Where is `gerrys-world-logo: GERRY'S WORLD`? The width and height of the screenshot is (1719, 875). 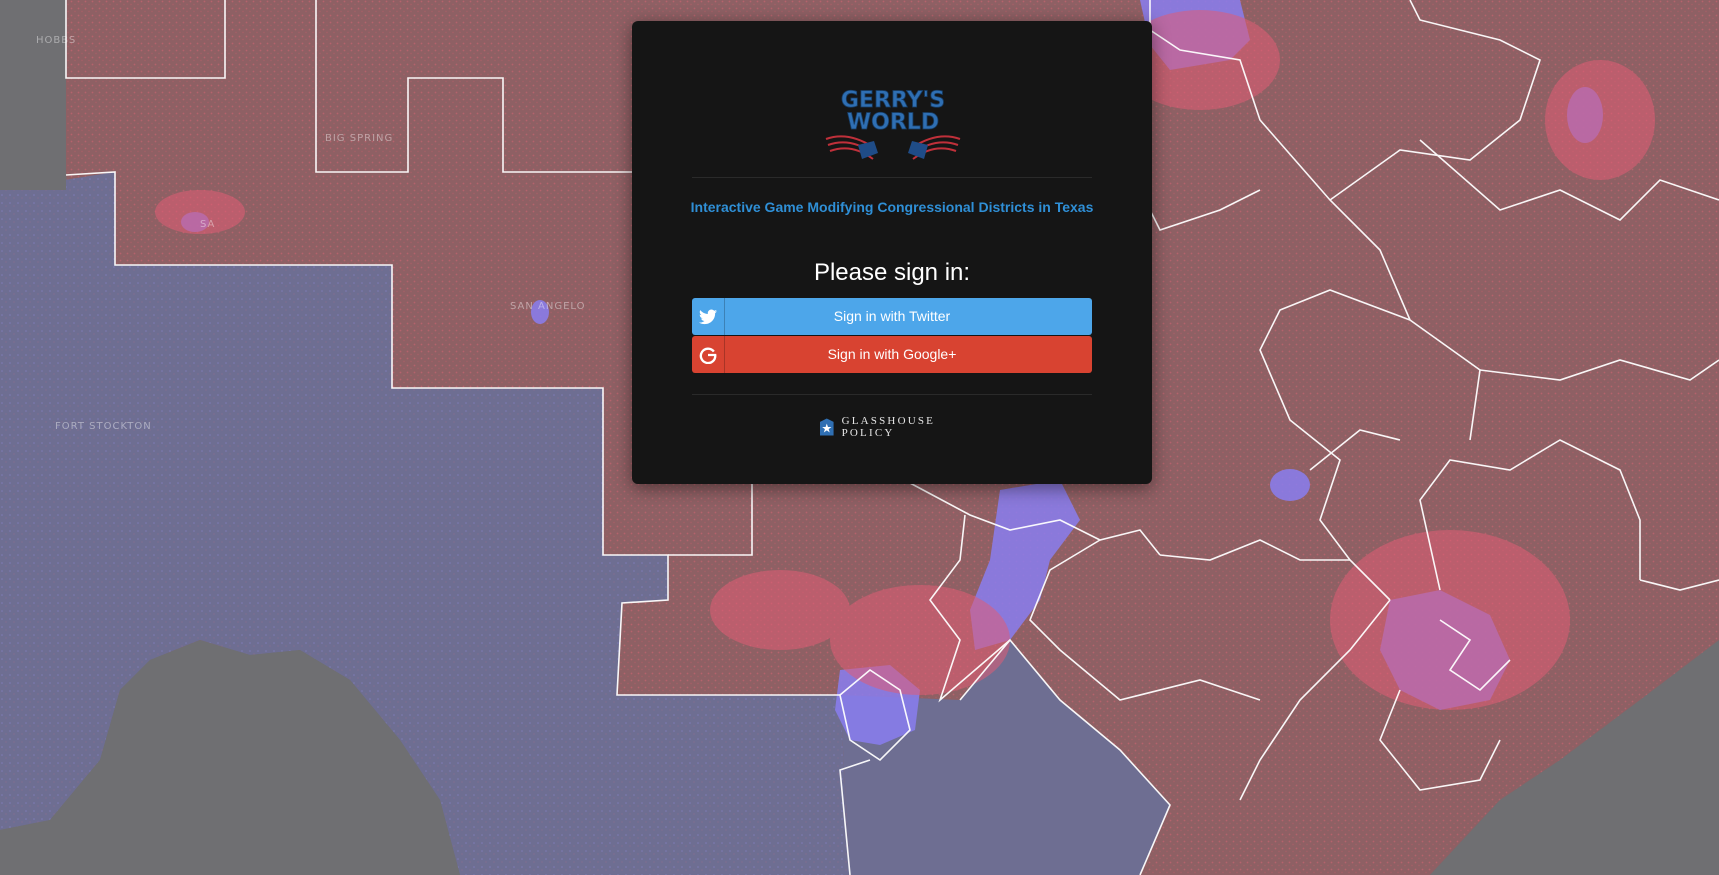 gerrys-world-logo: GERRY'S WORLD is located at coordinates (893, 124).